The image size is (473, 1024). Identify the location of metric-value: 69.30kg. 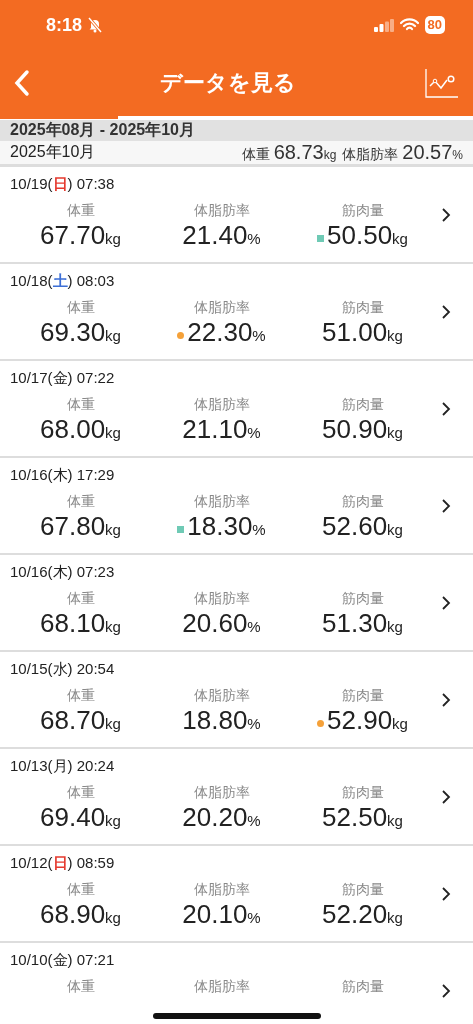
(80, 332).